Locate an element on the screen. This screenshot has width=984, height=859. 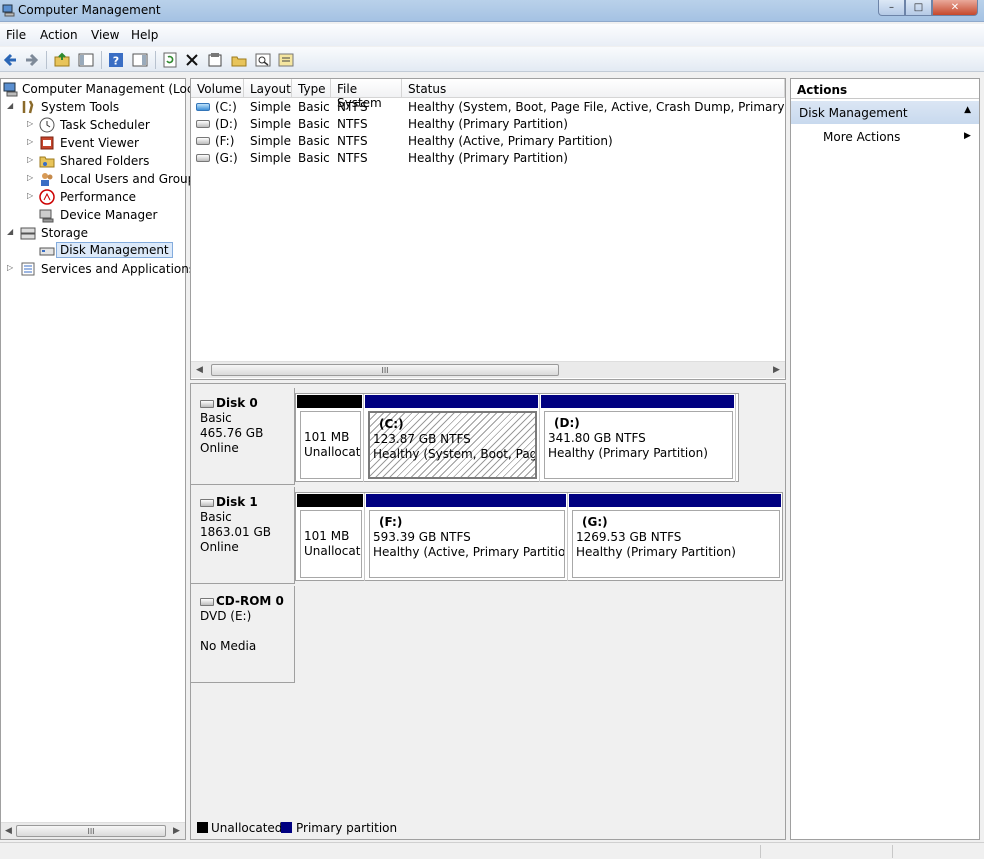
menu-view: View is located at coordinates (105, 35).